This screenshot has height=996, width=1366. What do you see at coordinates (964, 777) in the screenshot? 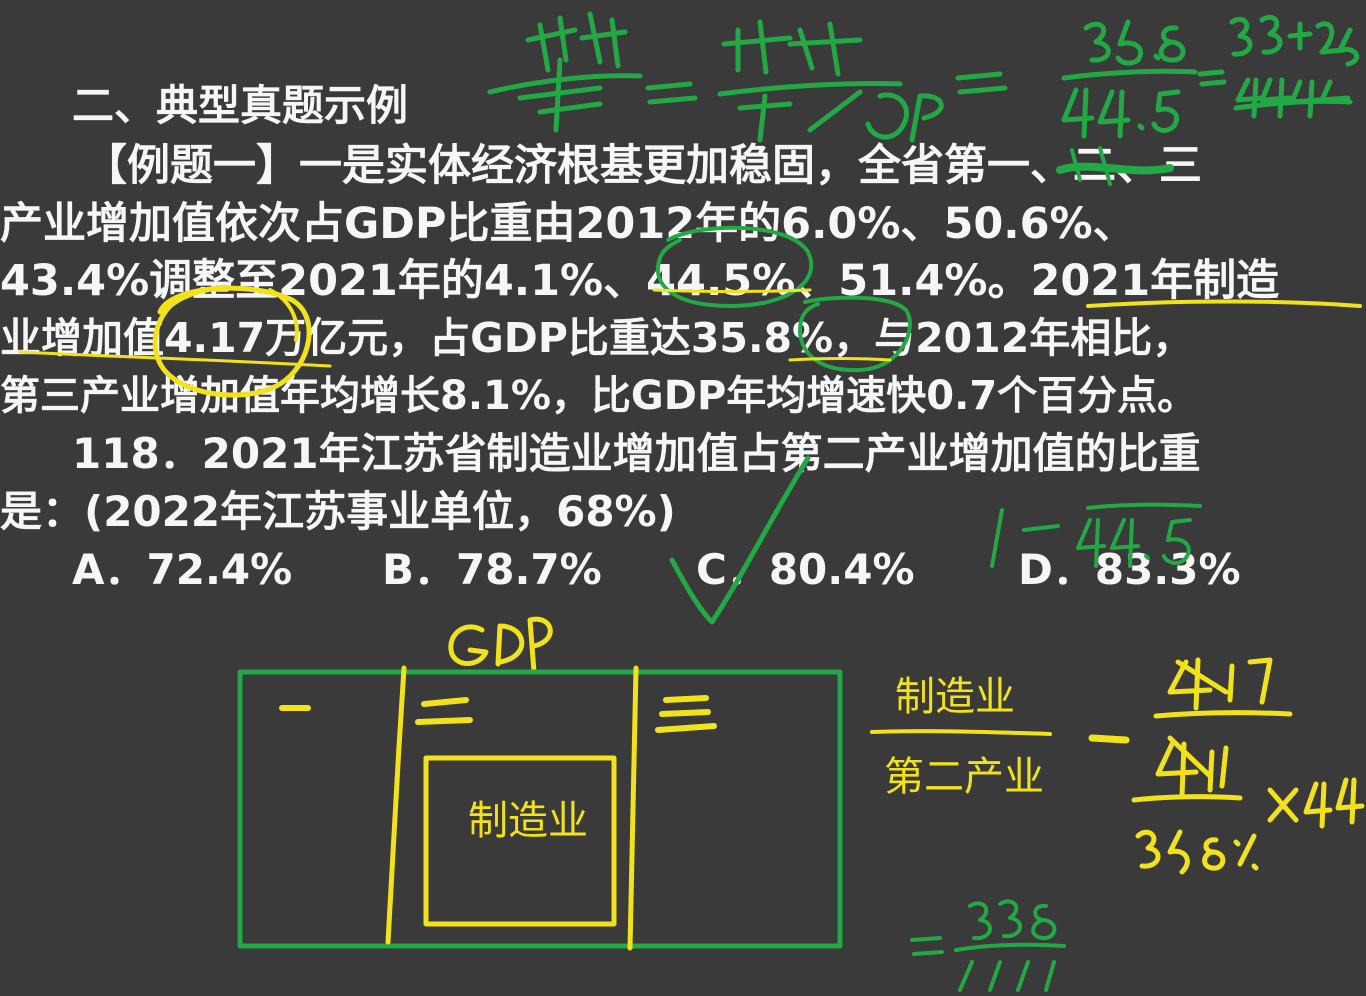
I see `fraction-denominator: 第二产业` at bounding box center [964, 777].